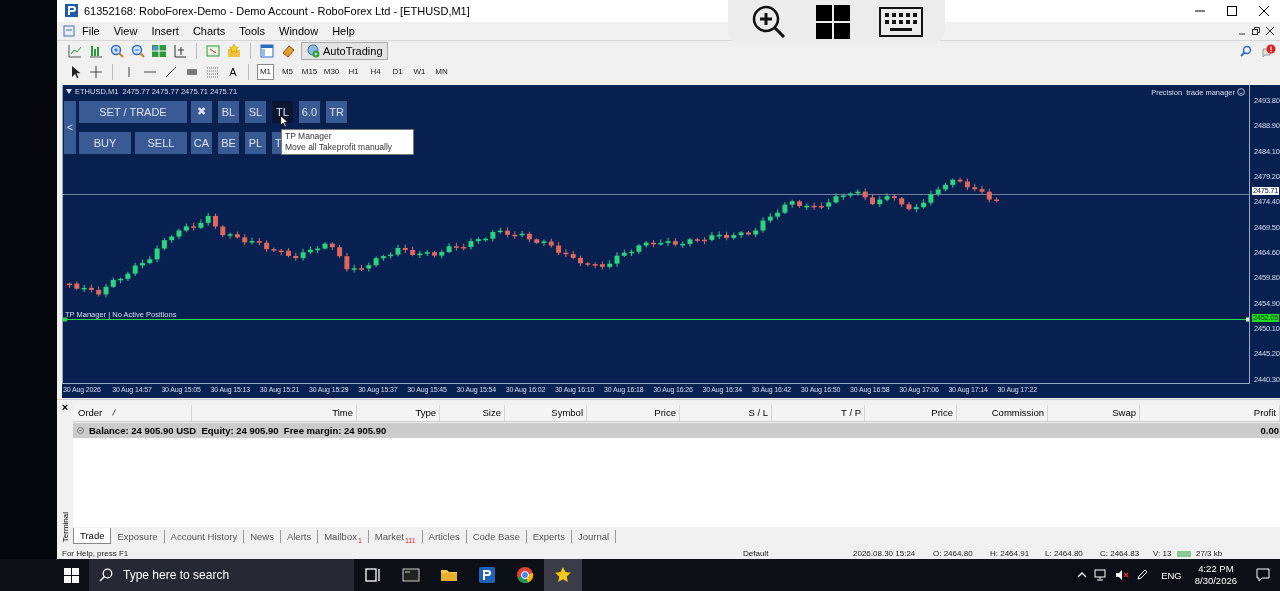 This screenshot has width=1280, height=591. Describe the element at coordinates (238, 430) in the screenshot. I see `balance-summary: Balance: 24 905.90 USD Equity: 24 905.90 Free margin: 24 905.90` at that location.